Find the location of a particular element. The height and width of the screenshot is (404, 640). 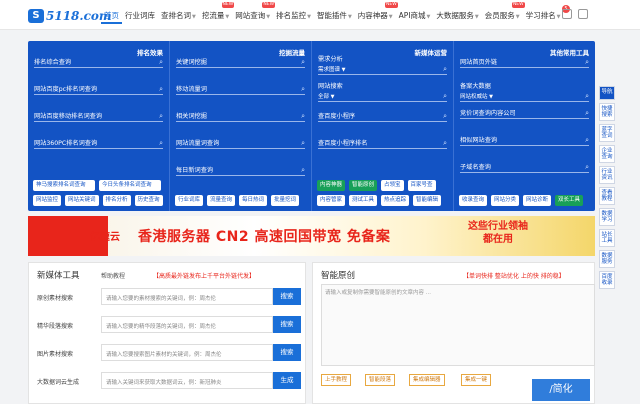

nav-content-tools: 内容神器▼ NEW is located at coordinates (376, 13).